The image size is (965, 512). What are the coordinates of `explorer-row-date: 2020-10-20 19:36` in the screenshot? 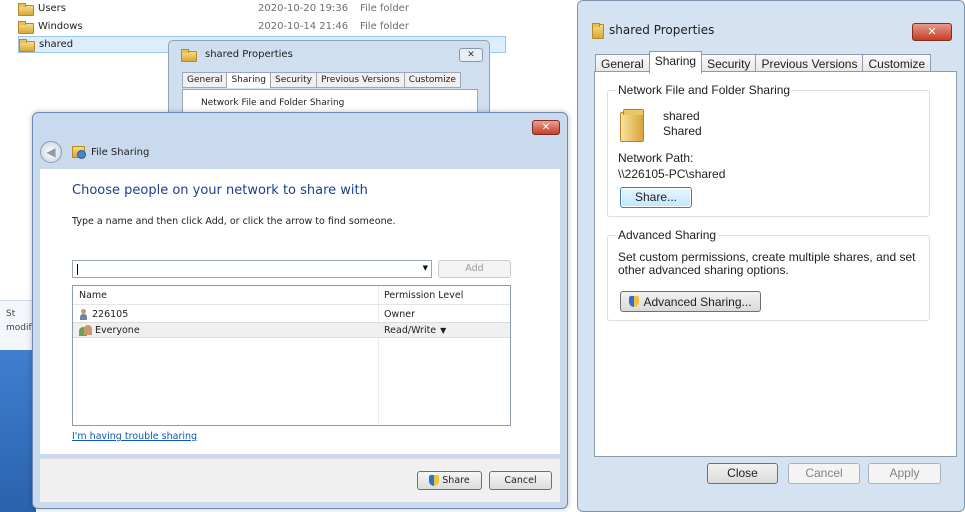 It's located at (303, 8).